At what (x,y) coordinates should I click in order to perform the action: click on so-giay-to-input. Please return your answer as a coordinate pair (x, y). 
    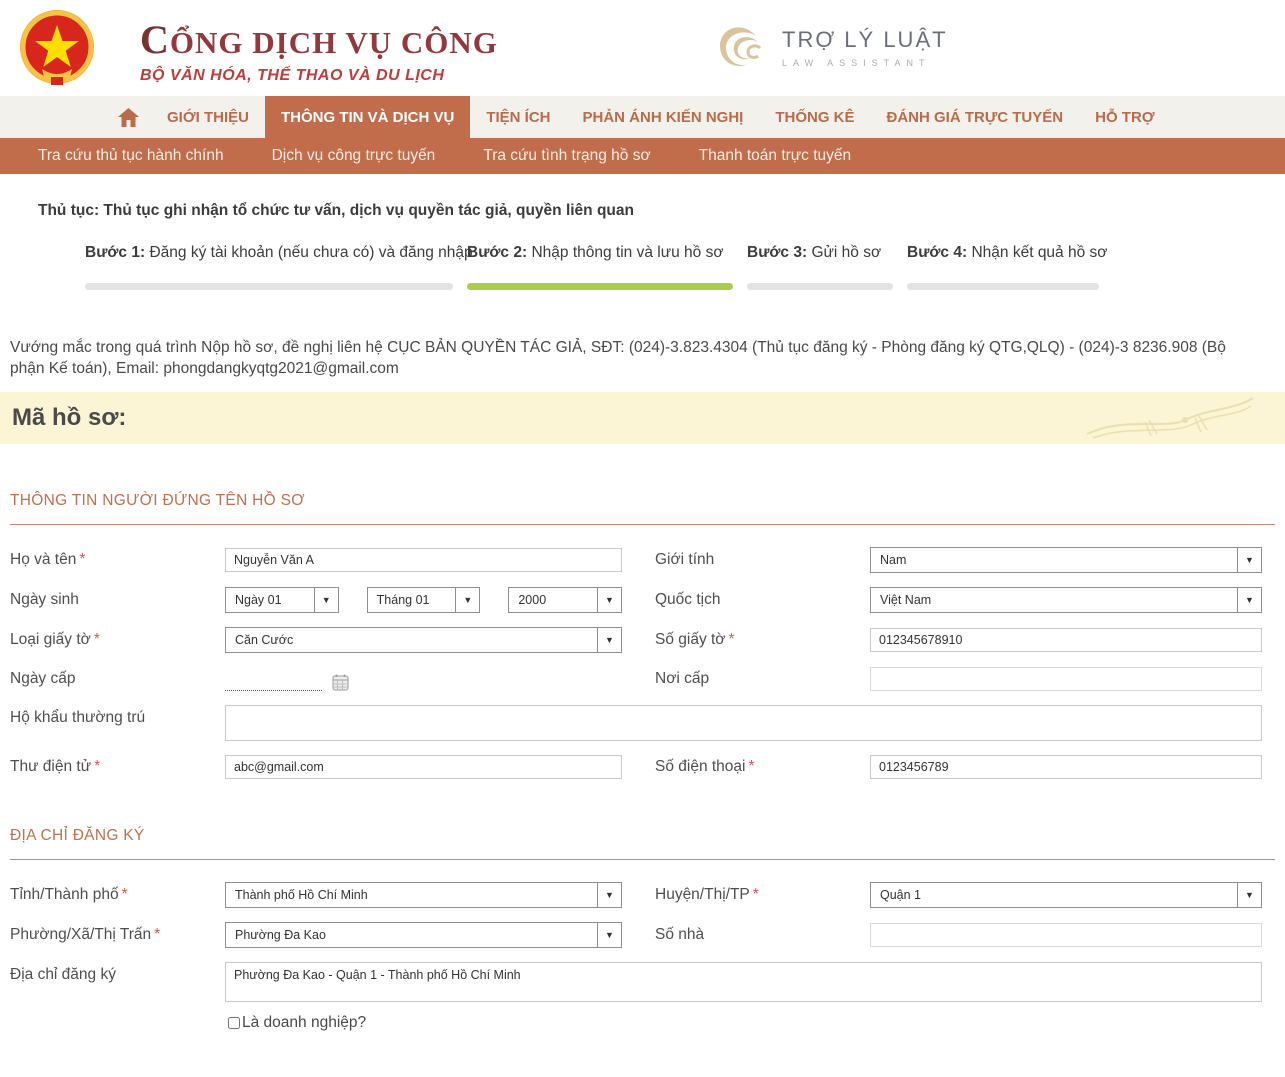
    Looking at the image, I should click on (1066, 640).